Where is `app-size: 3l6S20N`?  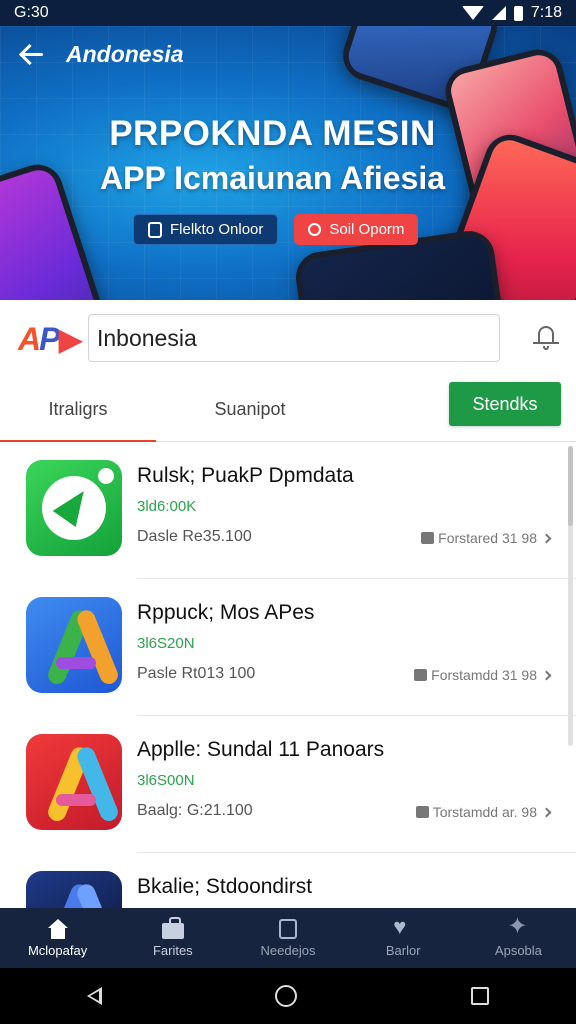 app-size: 3l6S20N is located at coordinates (166, 643).